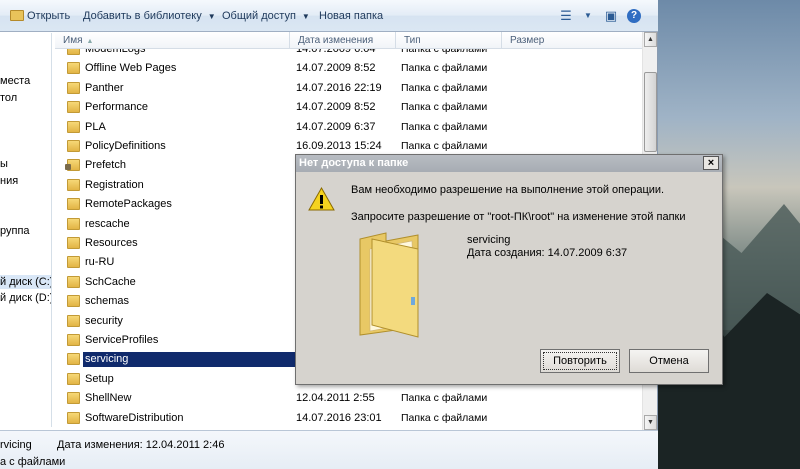  I want to click on file-name: Panther, so click(104, 87).